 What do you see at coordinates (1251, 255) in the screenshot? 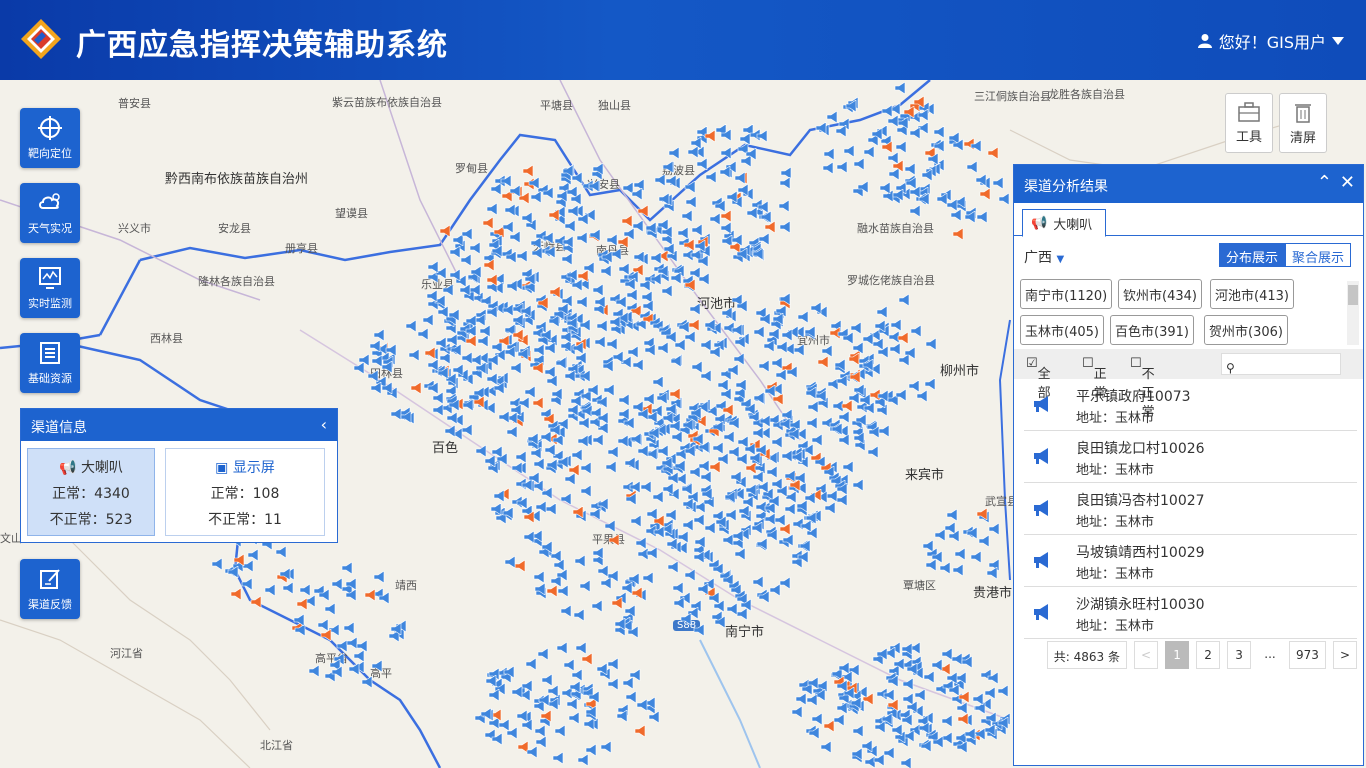
I see `distribution-mode-button: 分布展示` at bounding box center [1251, 255].